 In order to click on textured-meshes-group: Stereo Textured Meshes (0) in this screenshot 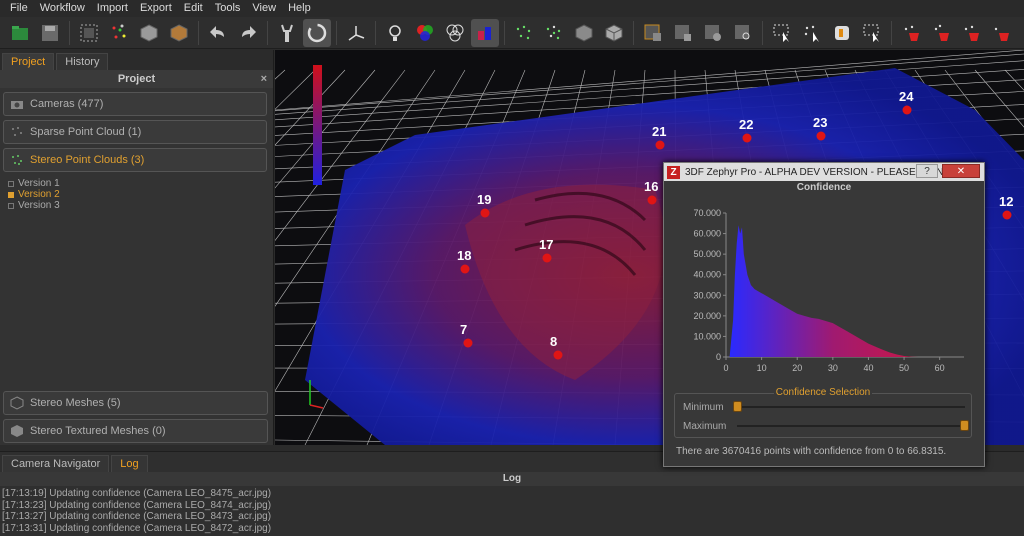, I will do `click(135, 431)`.